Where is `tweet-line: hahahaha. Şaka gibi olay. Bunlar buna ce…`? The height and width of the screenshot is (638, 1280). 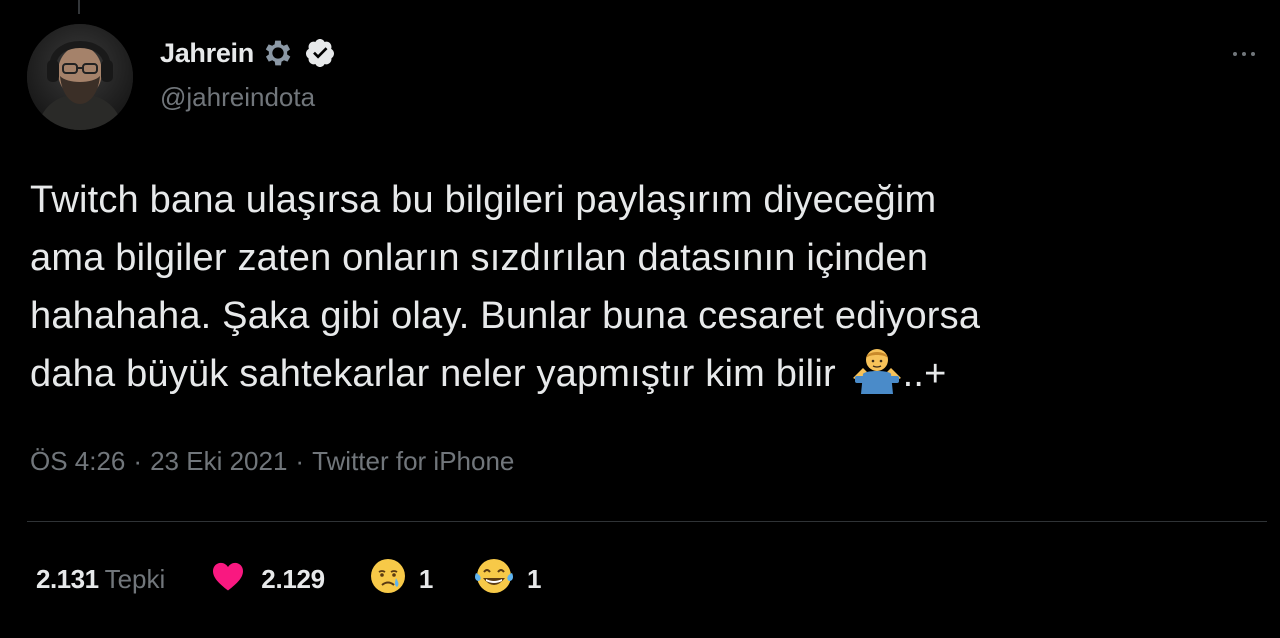
tweet-line: hahahaha. Şaka gibi olay. Bunlar buna ce… is located at coordinates (505, 316).